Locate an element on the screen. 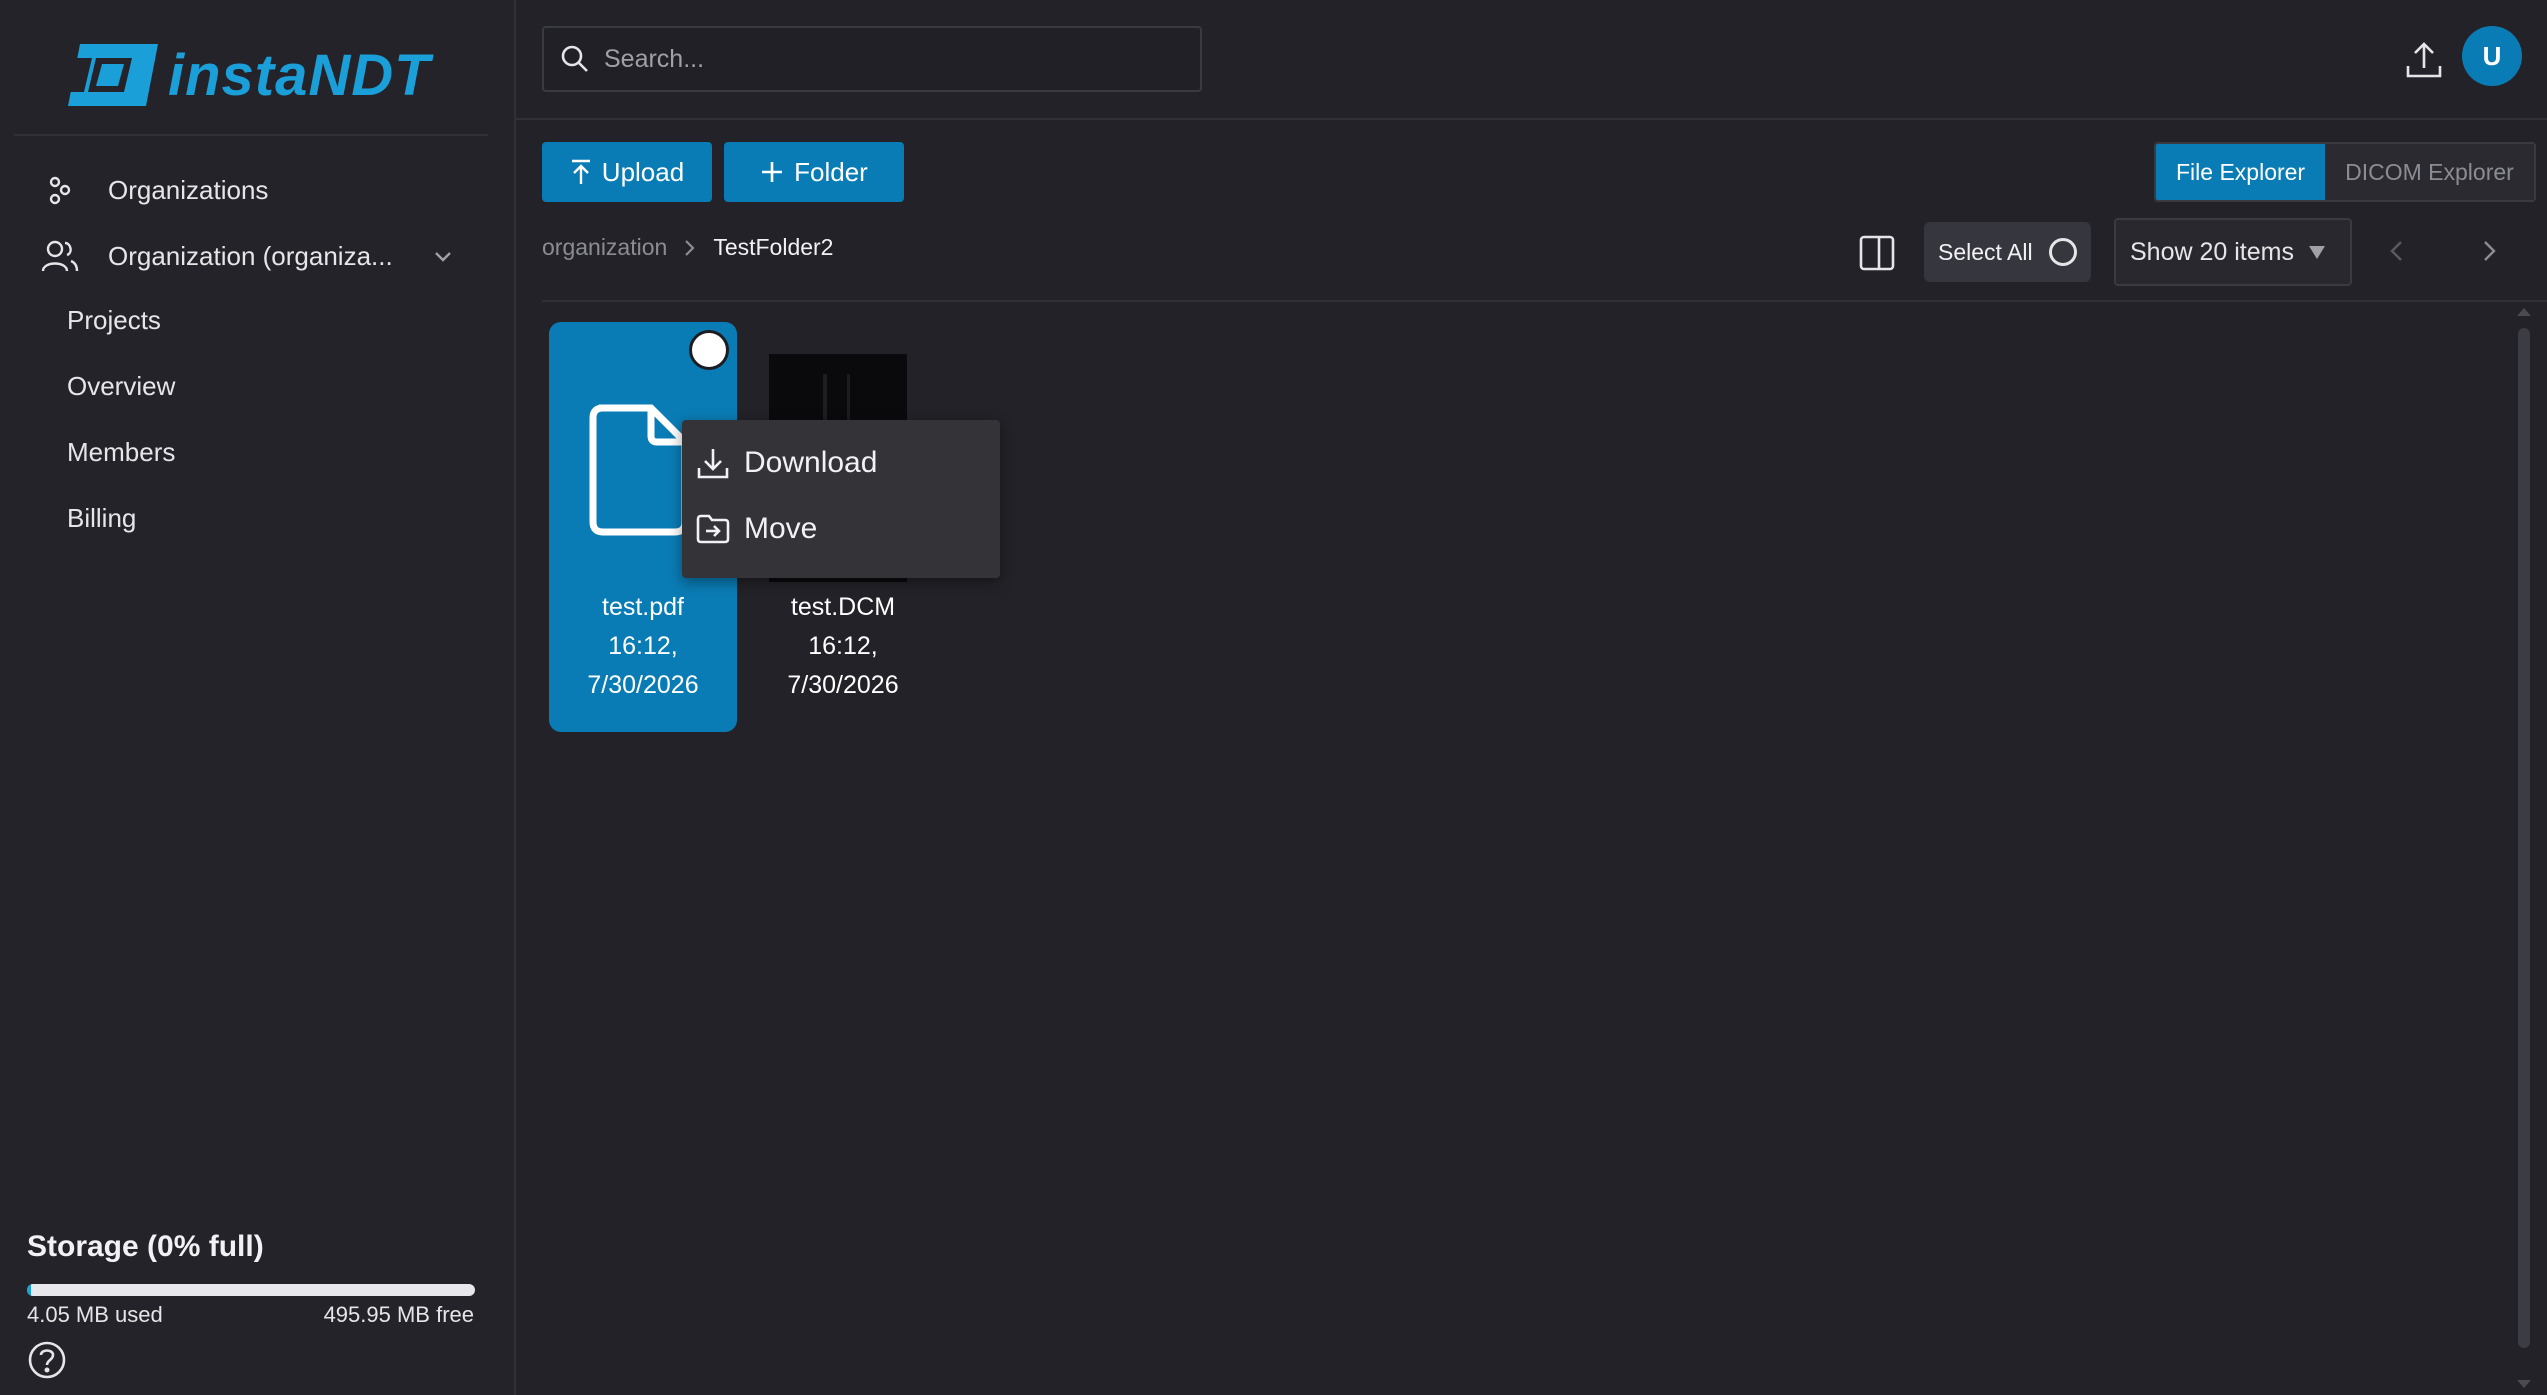 The width and height of the screenshot is (2547, 1395). download-icon is located at coordinates (713, 464).